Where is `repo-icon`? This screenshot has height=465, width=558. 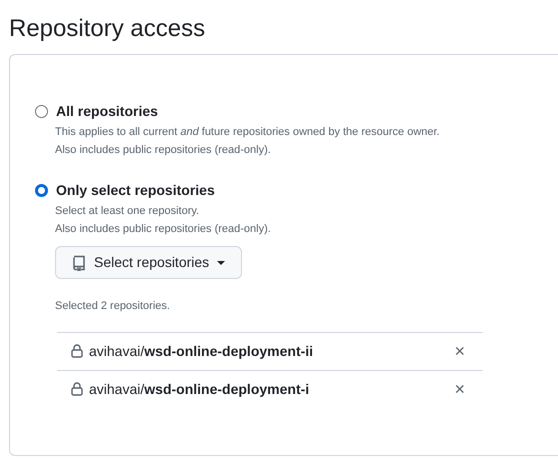
repo-icon is located at coordinates (79, 262).